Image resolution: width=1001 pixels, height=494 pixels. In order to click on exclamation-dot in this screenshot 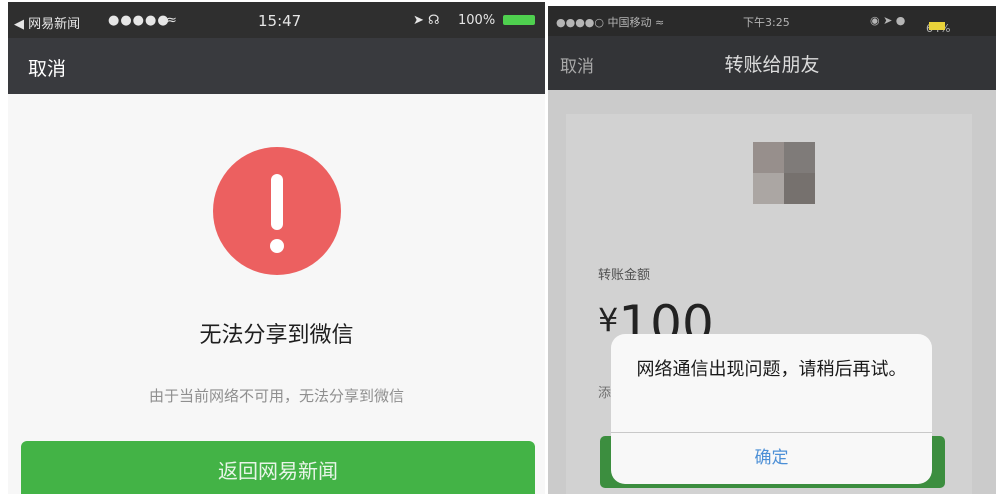, I will do `click(277, 246)`.